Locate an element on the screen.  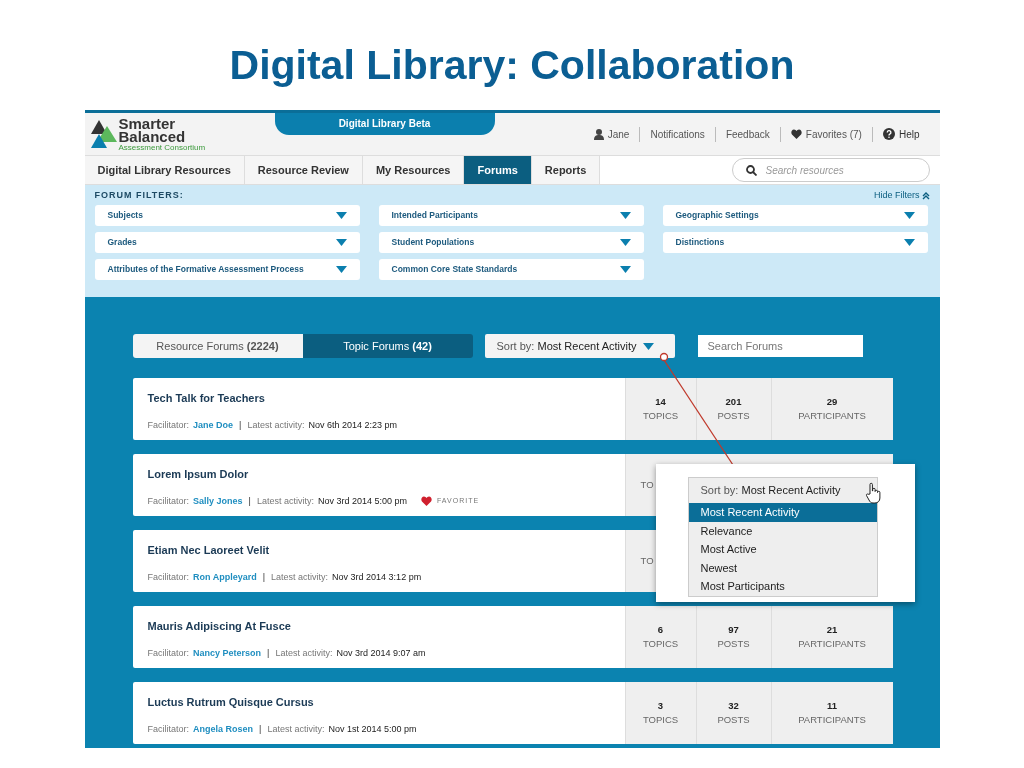
nav-tab: Forums is located at coordinates (498, 170).